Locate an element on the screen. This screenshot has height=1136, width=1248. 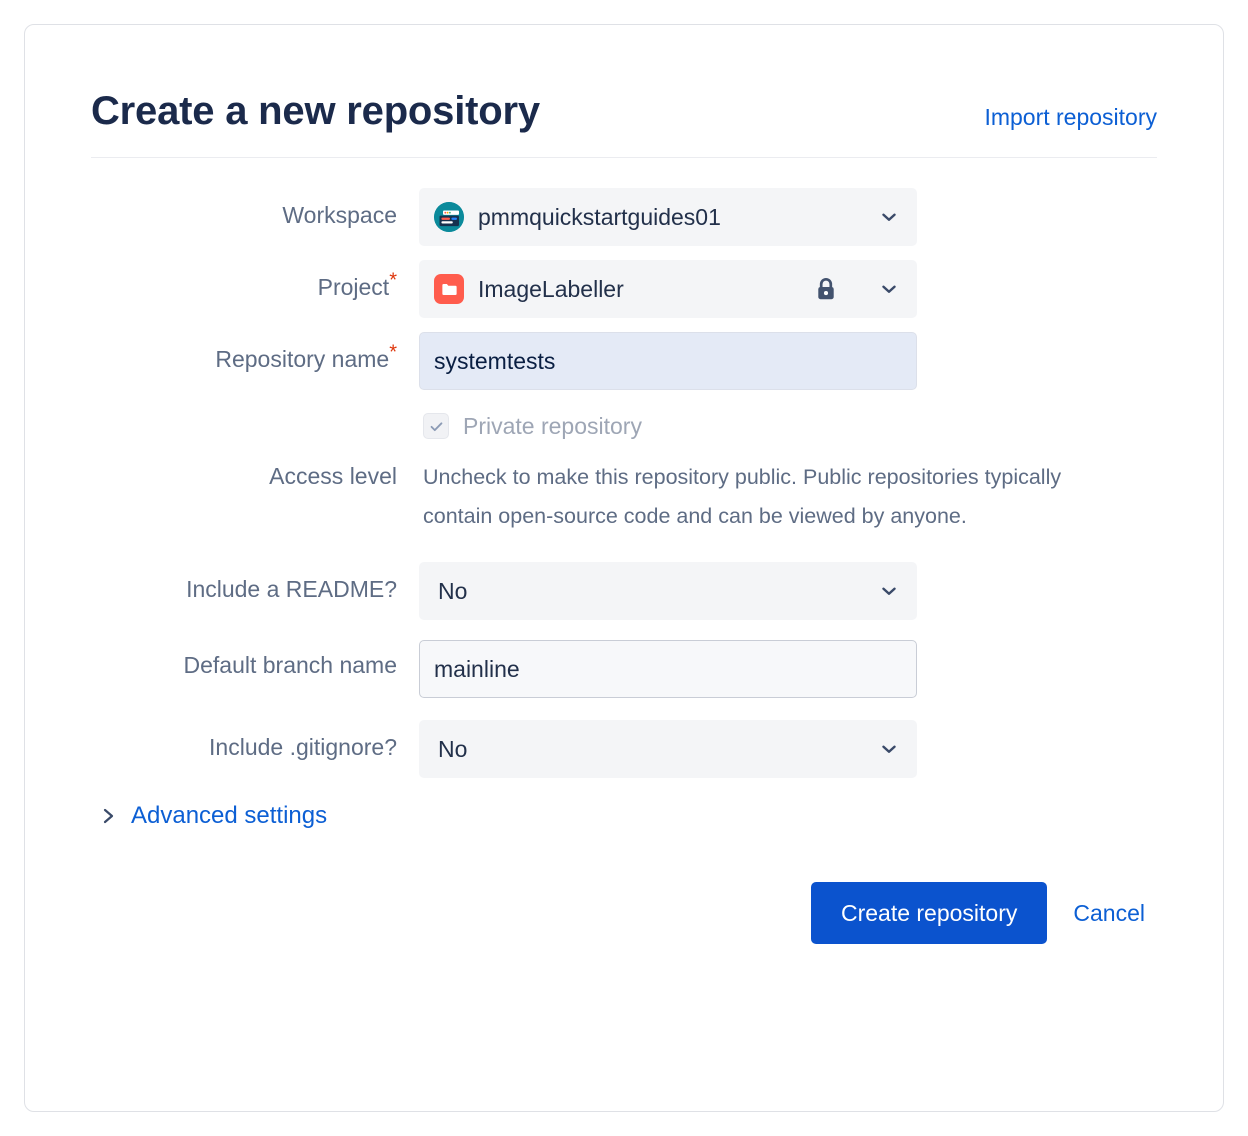
include-readme-value: No is located at coordinates (453, 590).